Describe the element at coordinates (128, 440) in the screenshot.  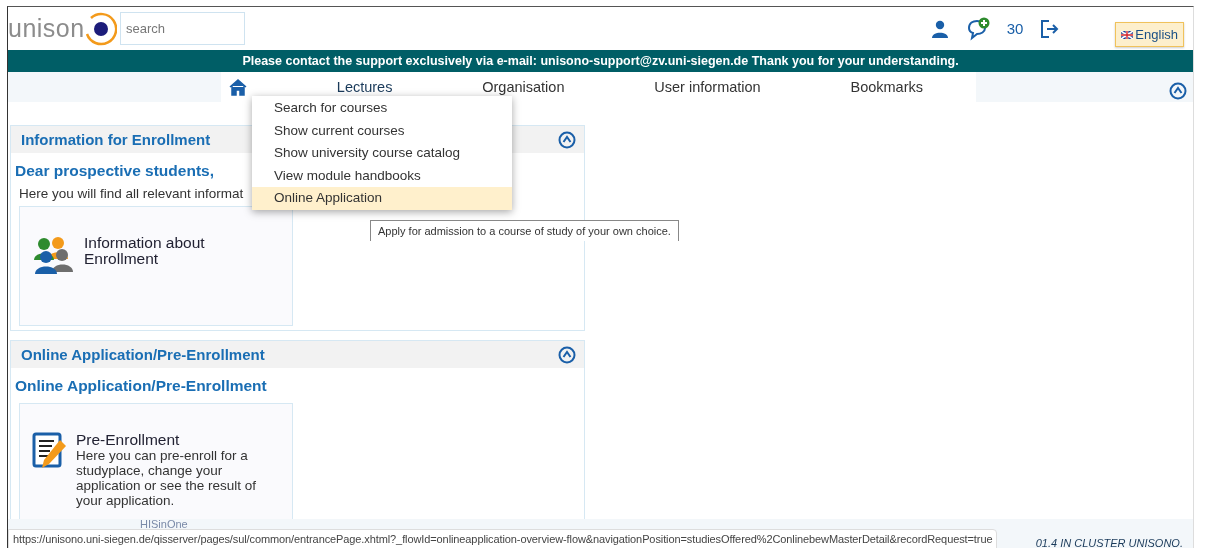
I see `tile-title: Pre-Enrollment` at that location.